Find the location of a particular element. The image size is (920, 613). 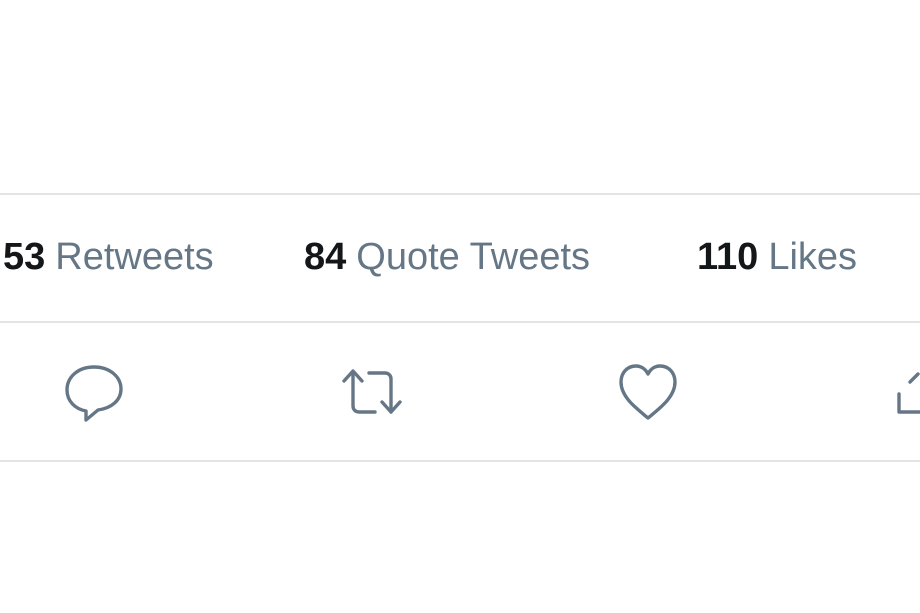

likes-label: Likes is located at coordinates (813, 257).